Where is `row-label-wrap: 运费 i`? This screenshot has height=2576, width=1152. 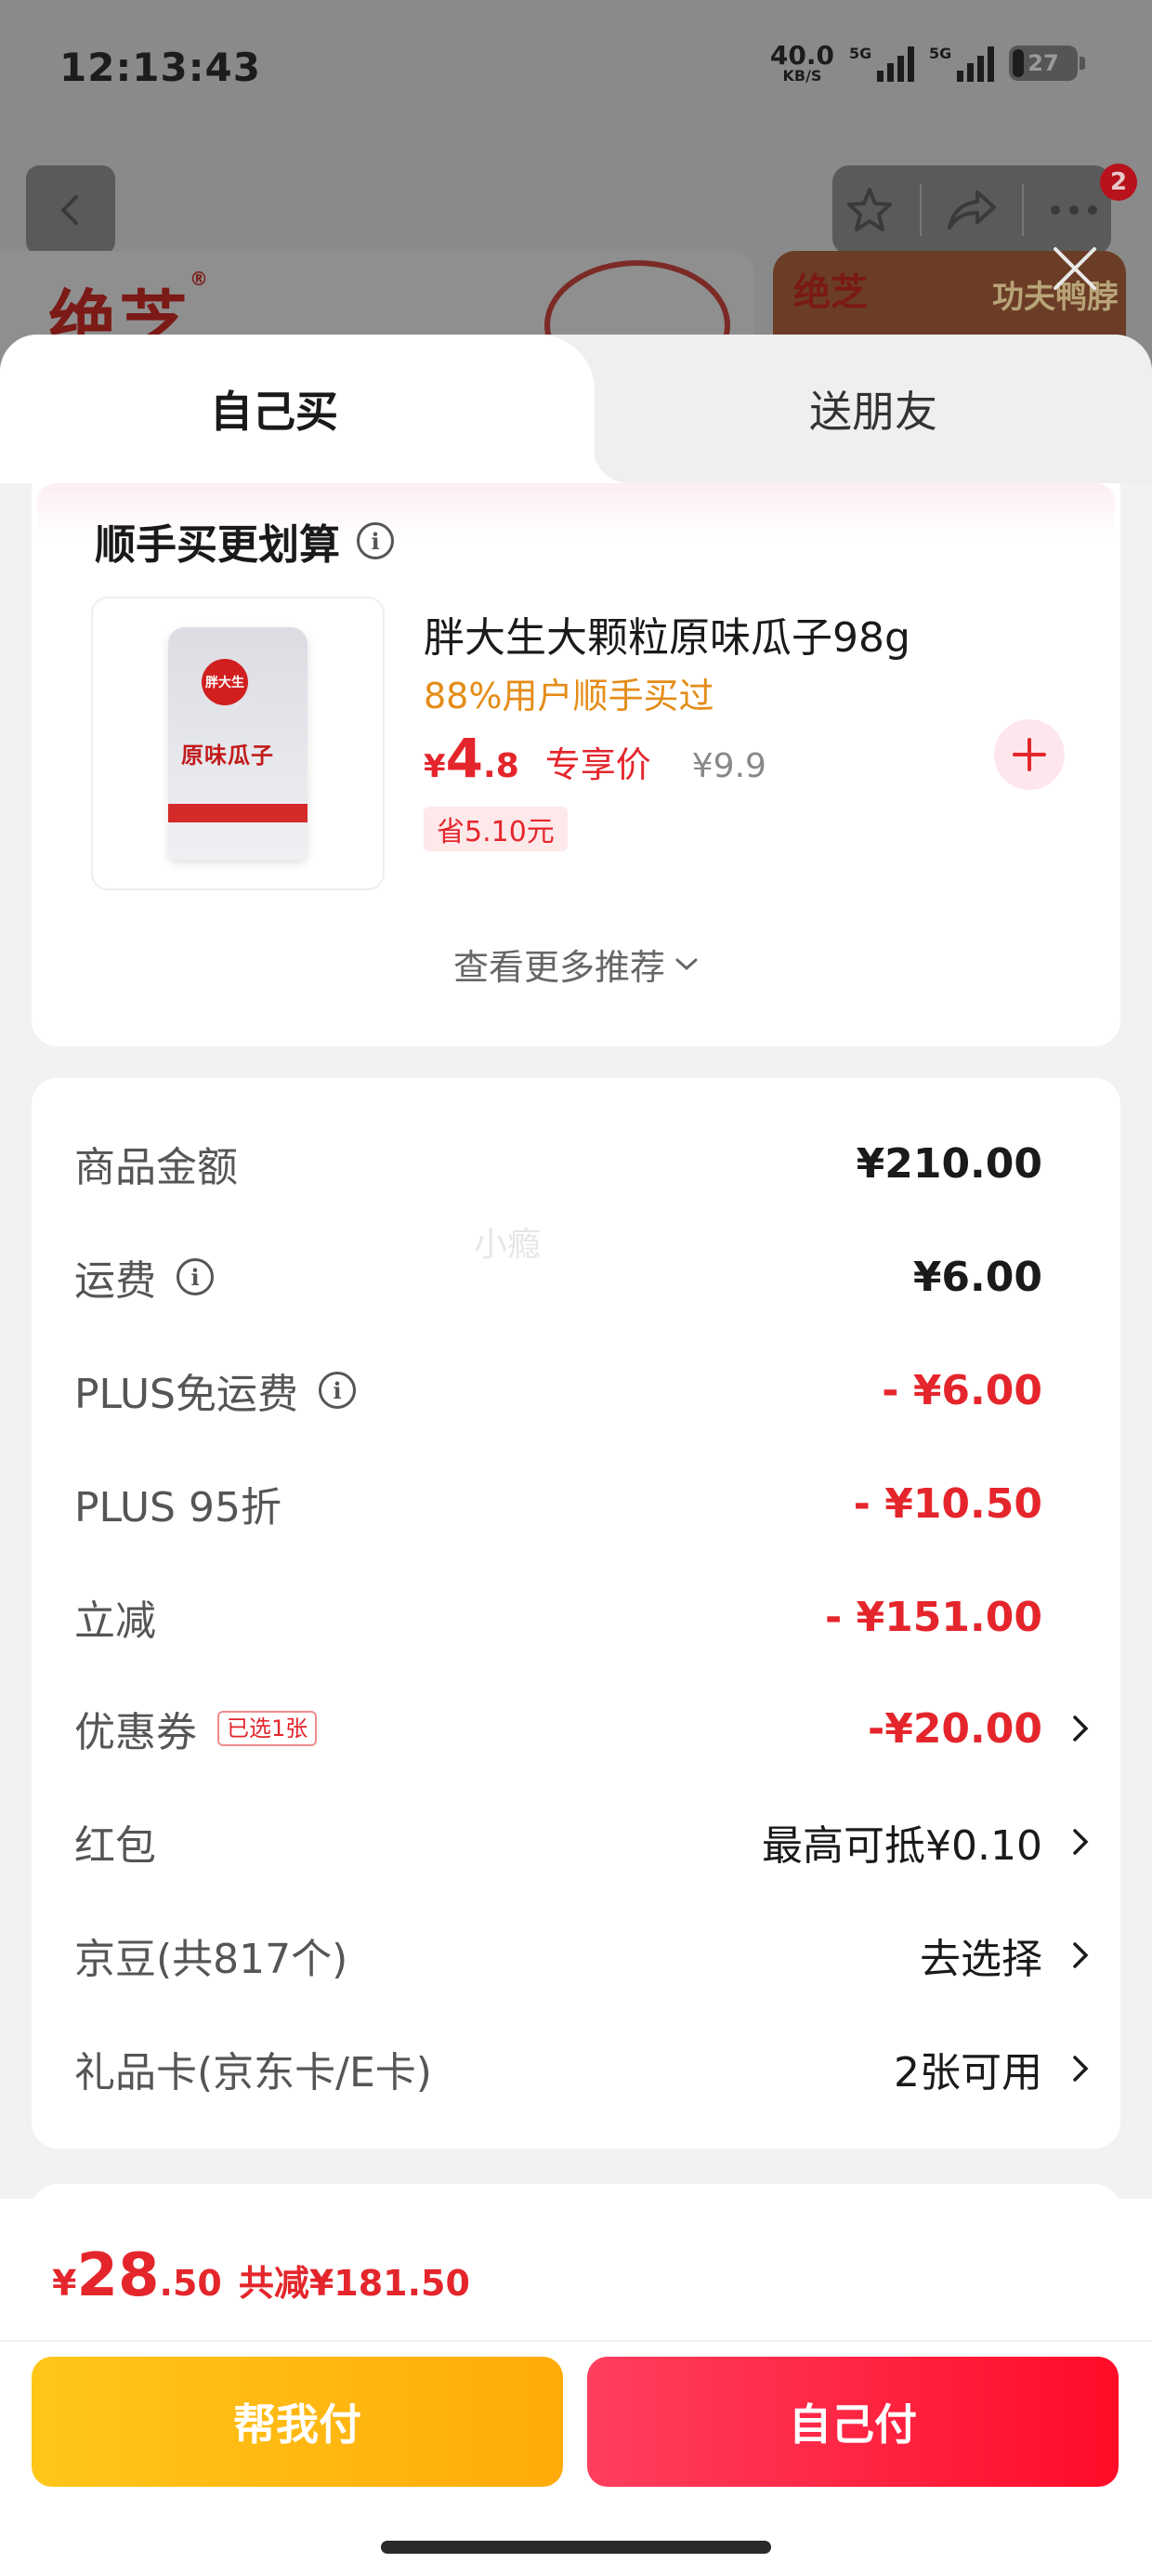 row-label-wrap: 运费 i is located at coordinates (144, 1277).